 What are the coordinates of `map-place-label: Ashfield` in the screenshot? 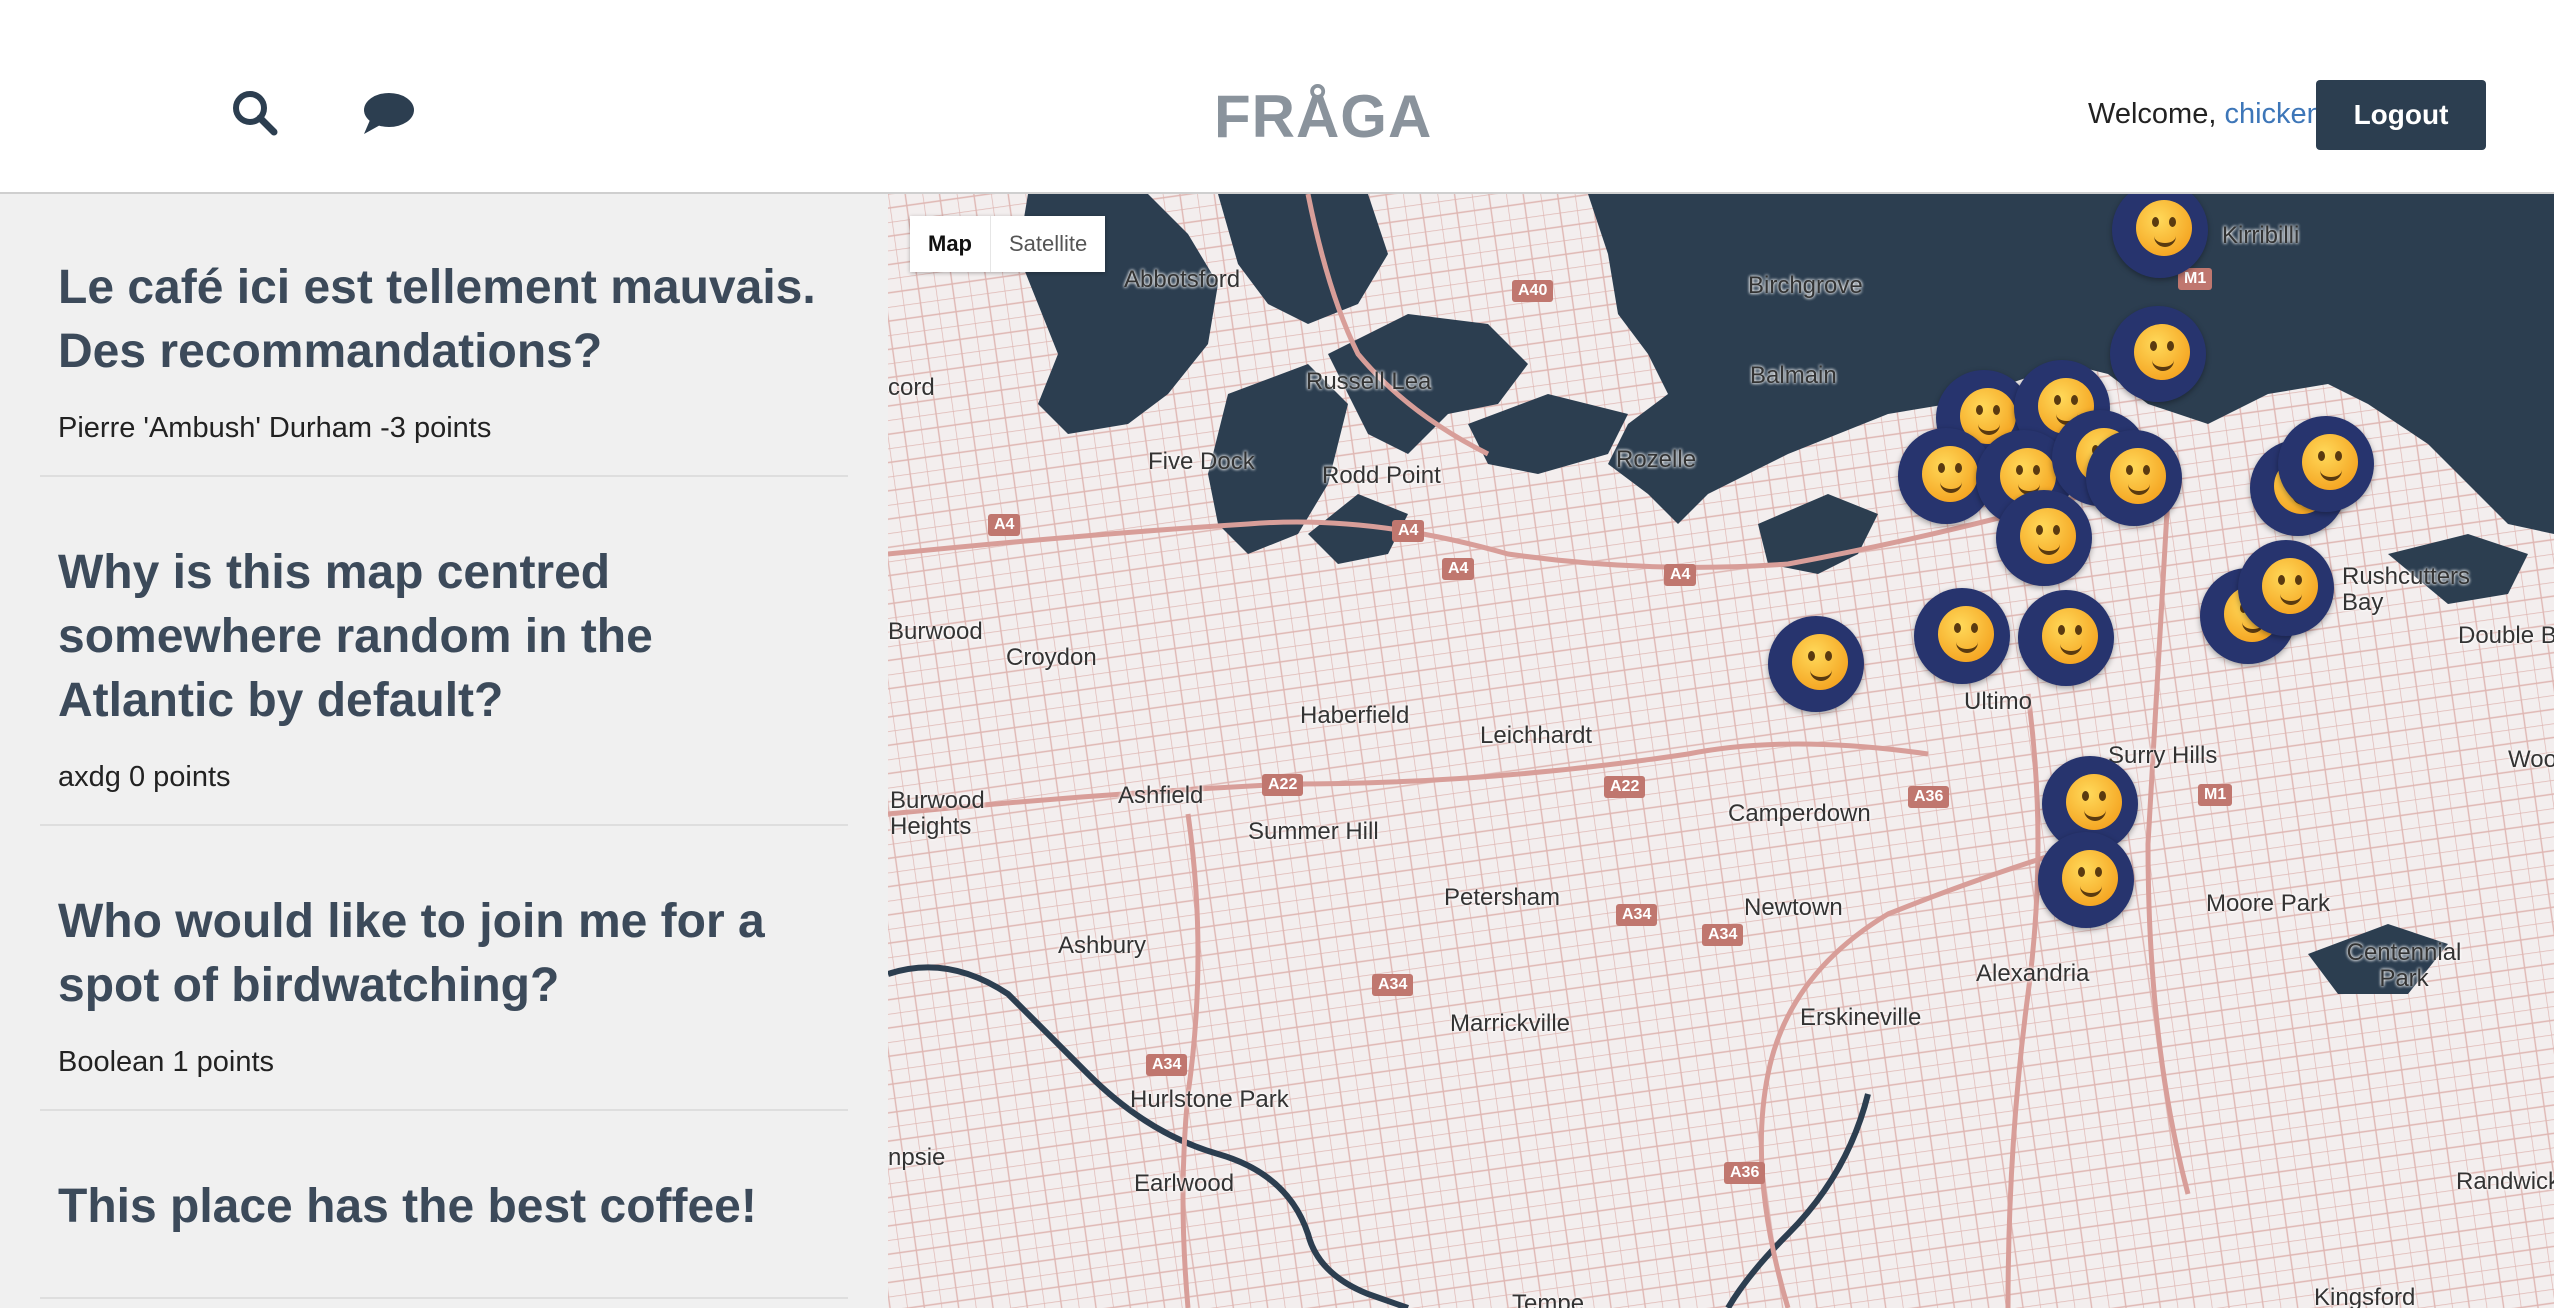 It's located at (1161, 795).